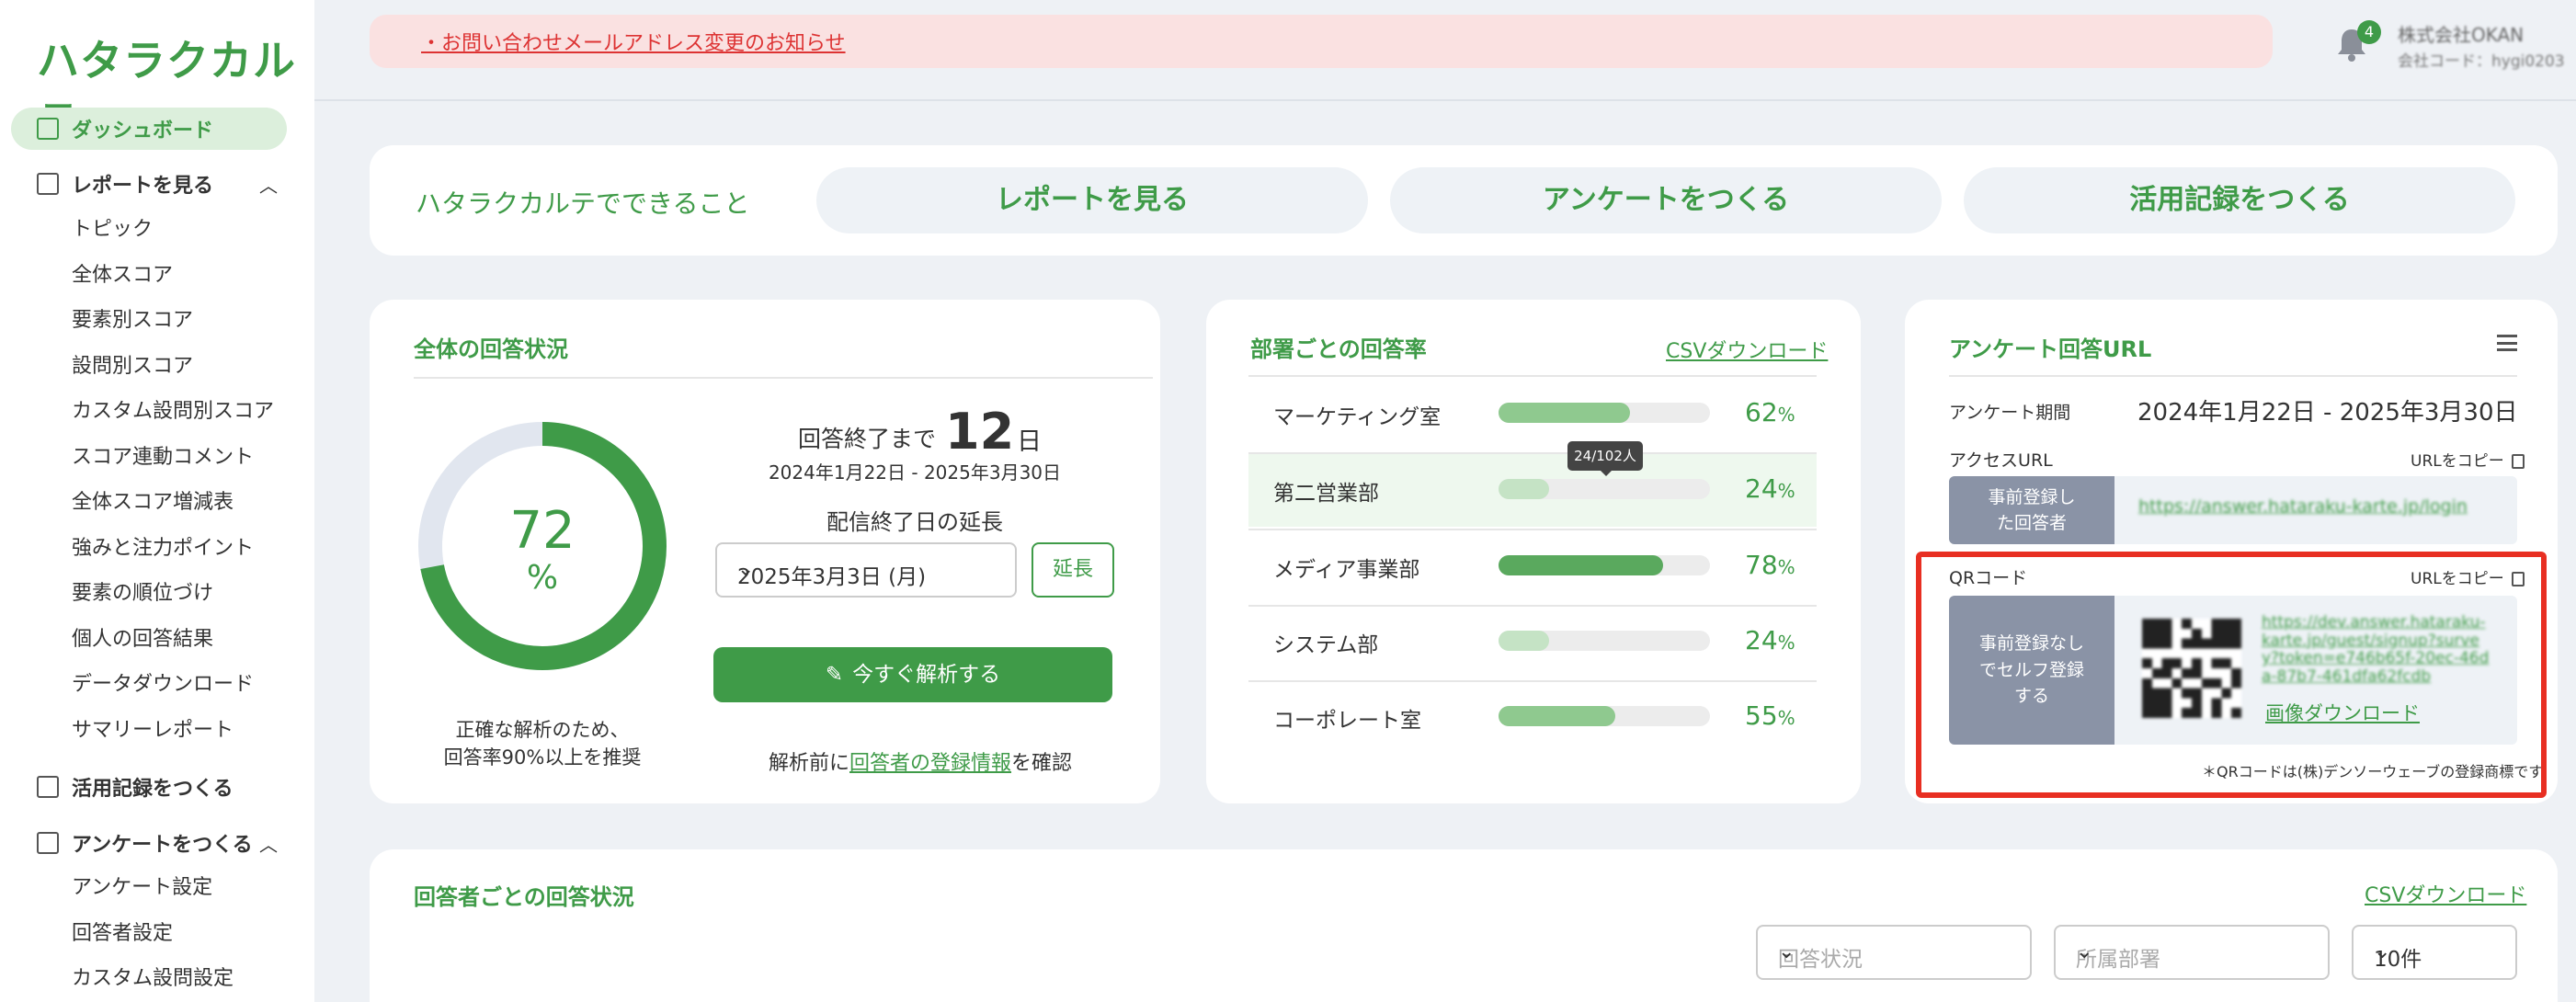 Image resolution: width=2576 pixels, height=1002 pixels. I want to click on survey-period: 2024年1月22日 - 2025年3月30日, so click(915, 472).